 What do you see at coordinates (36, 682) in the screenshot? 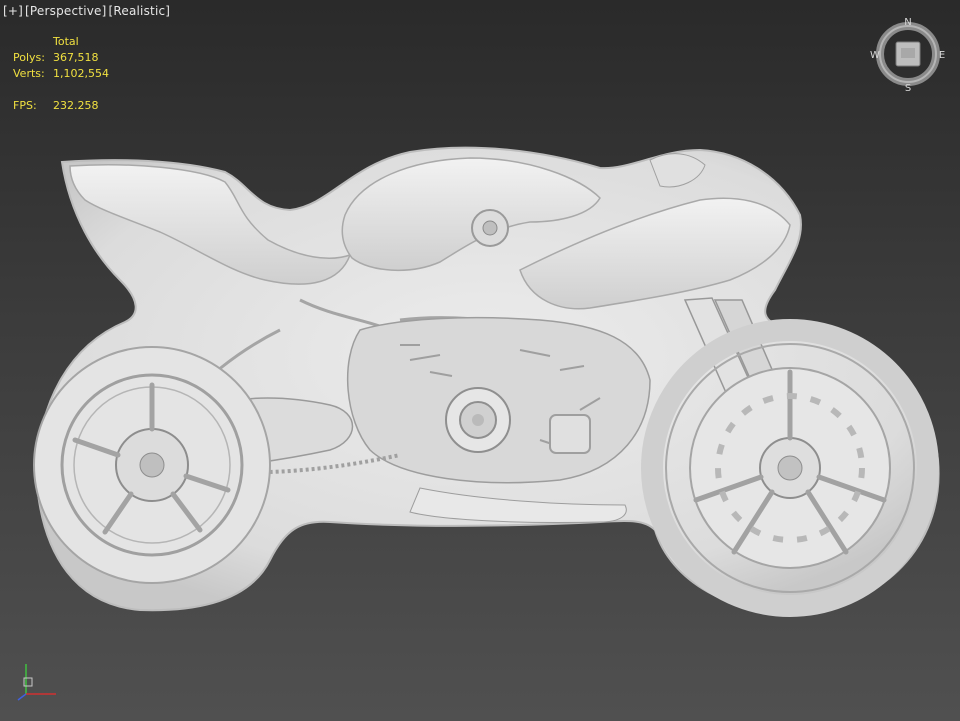
I see `axis-tripod-icon` at bounding box center [36, 682].